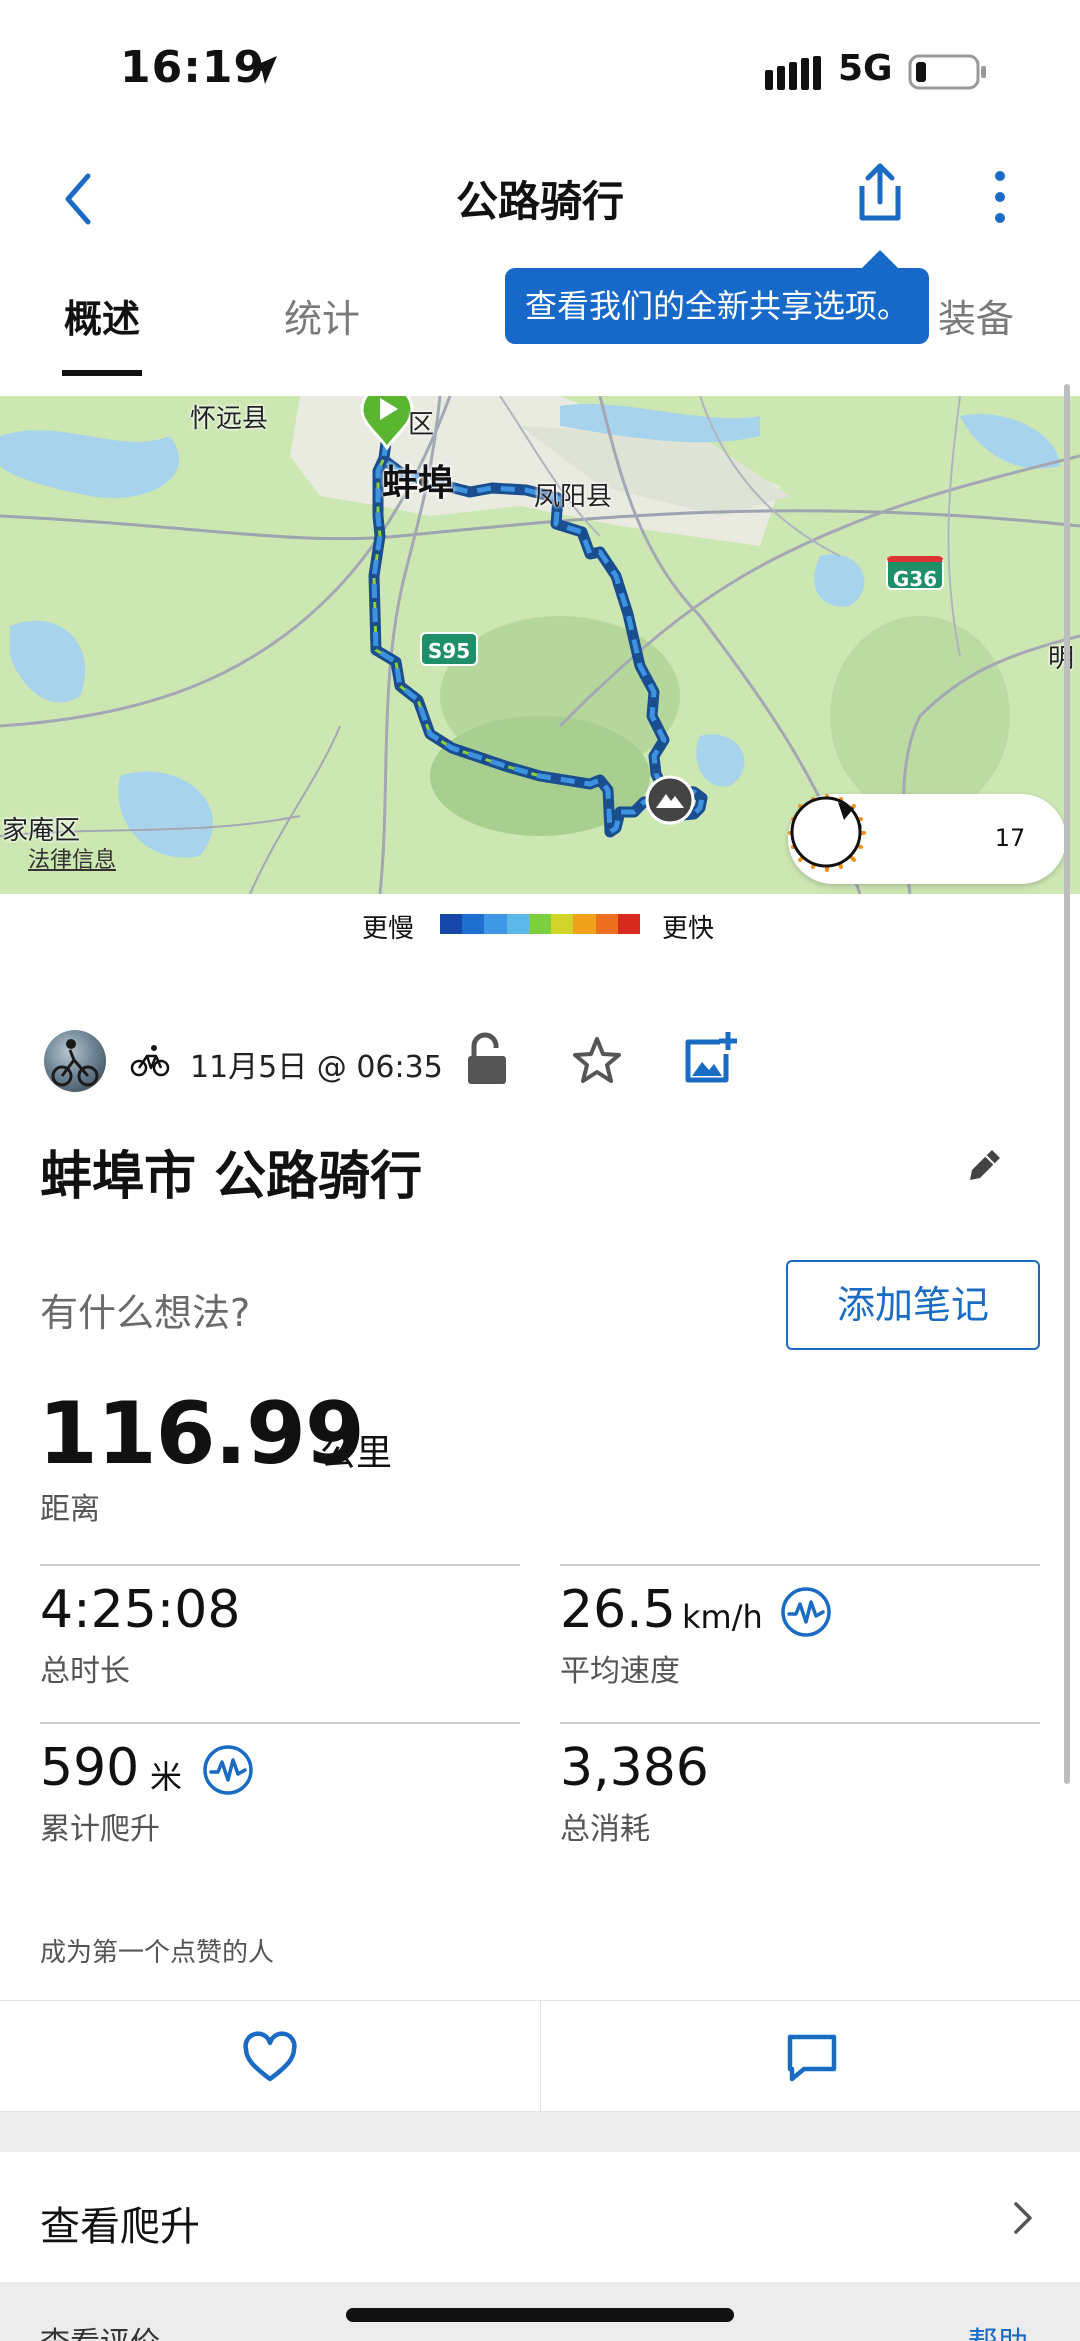  I want to click on speed-chart-icon, so click(806, 1612).